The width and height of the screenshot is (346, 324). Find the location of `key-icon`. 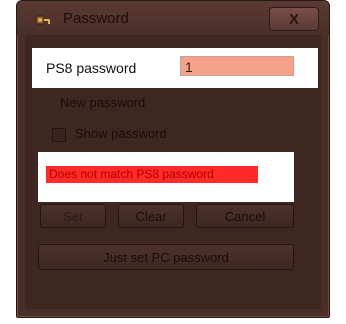

key-icon is located at coordinates (43, 20).